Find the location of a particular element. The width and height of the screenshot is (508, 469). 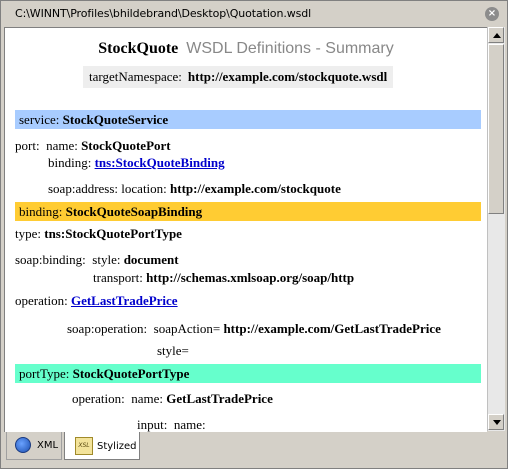

view-tabs: XML XSL Stylized is located at coordinates (254, 449).